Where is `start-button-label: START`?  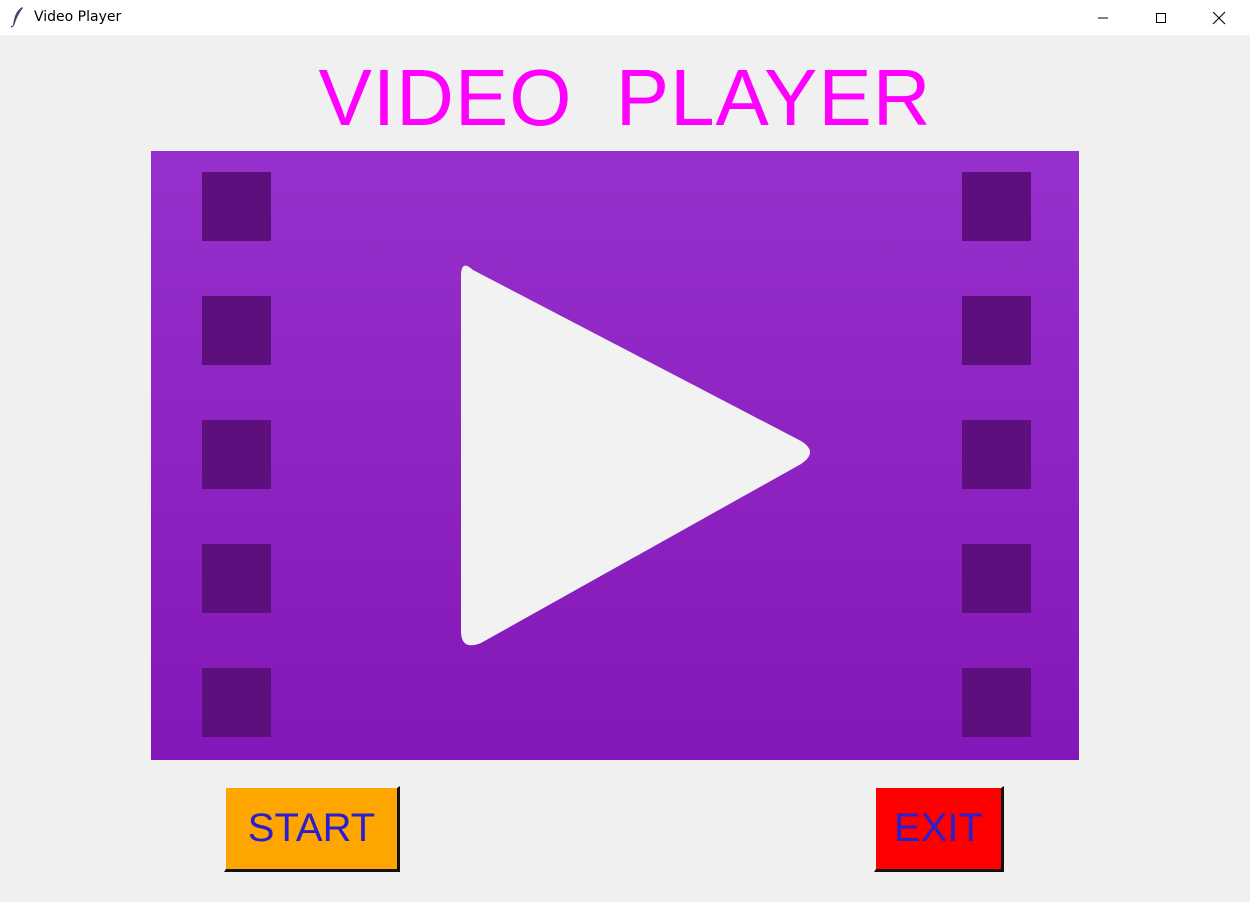
start-button-label: START is located at coordinates (311, 828).